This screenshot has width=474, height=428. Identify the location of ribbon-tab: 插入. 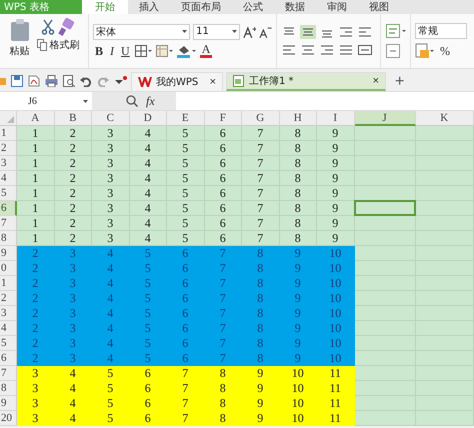
(149, 7).